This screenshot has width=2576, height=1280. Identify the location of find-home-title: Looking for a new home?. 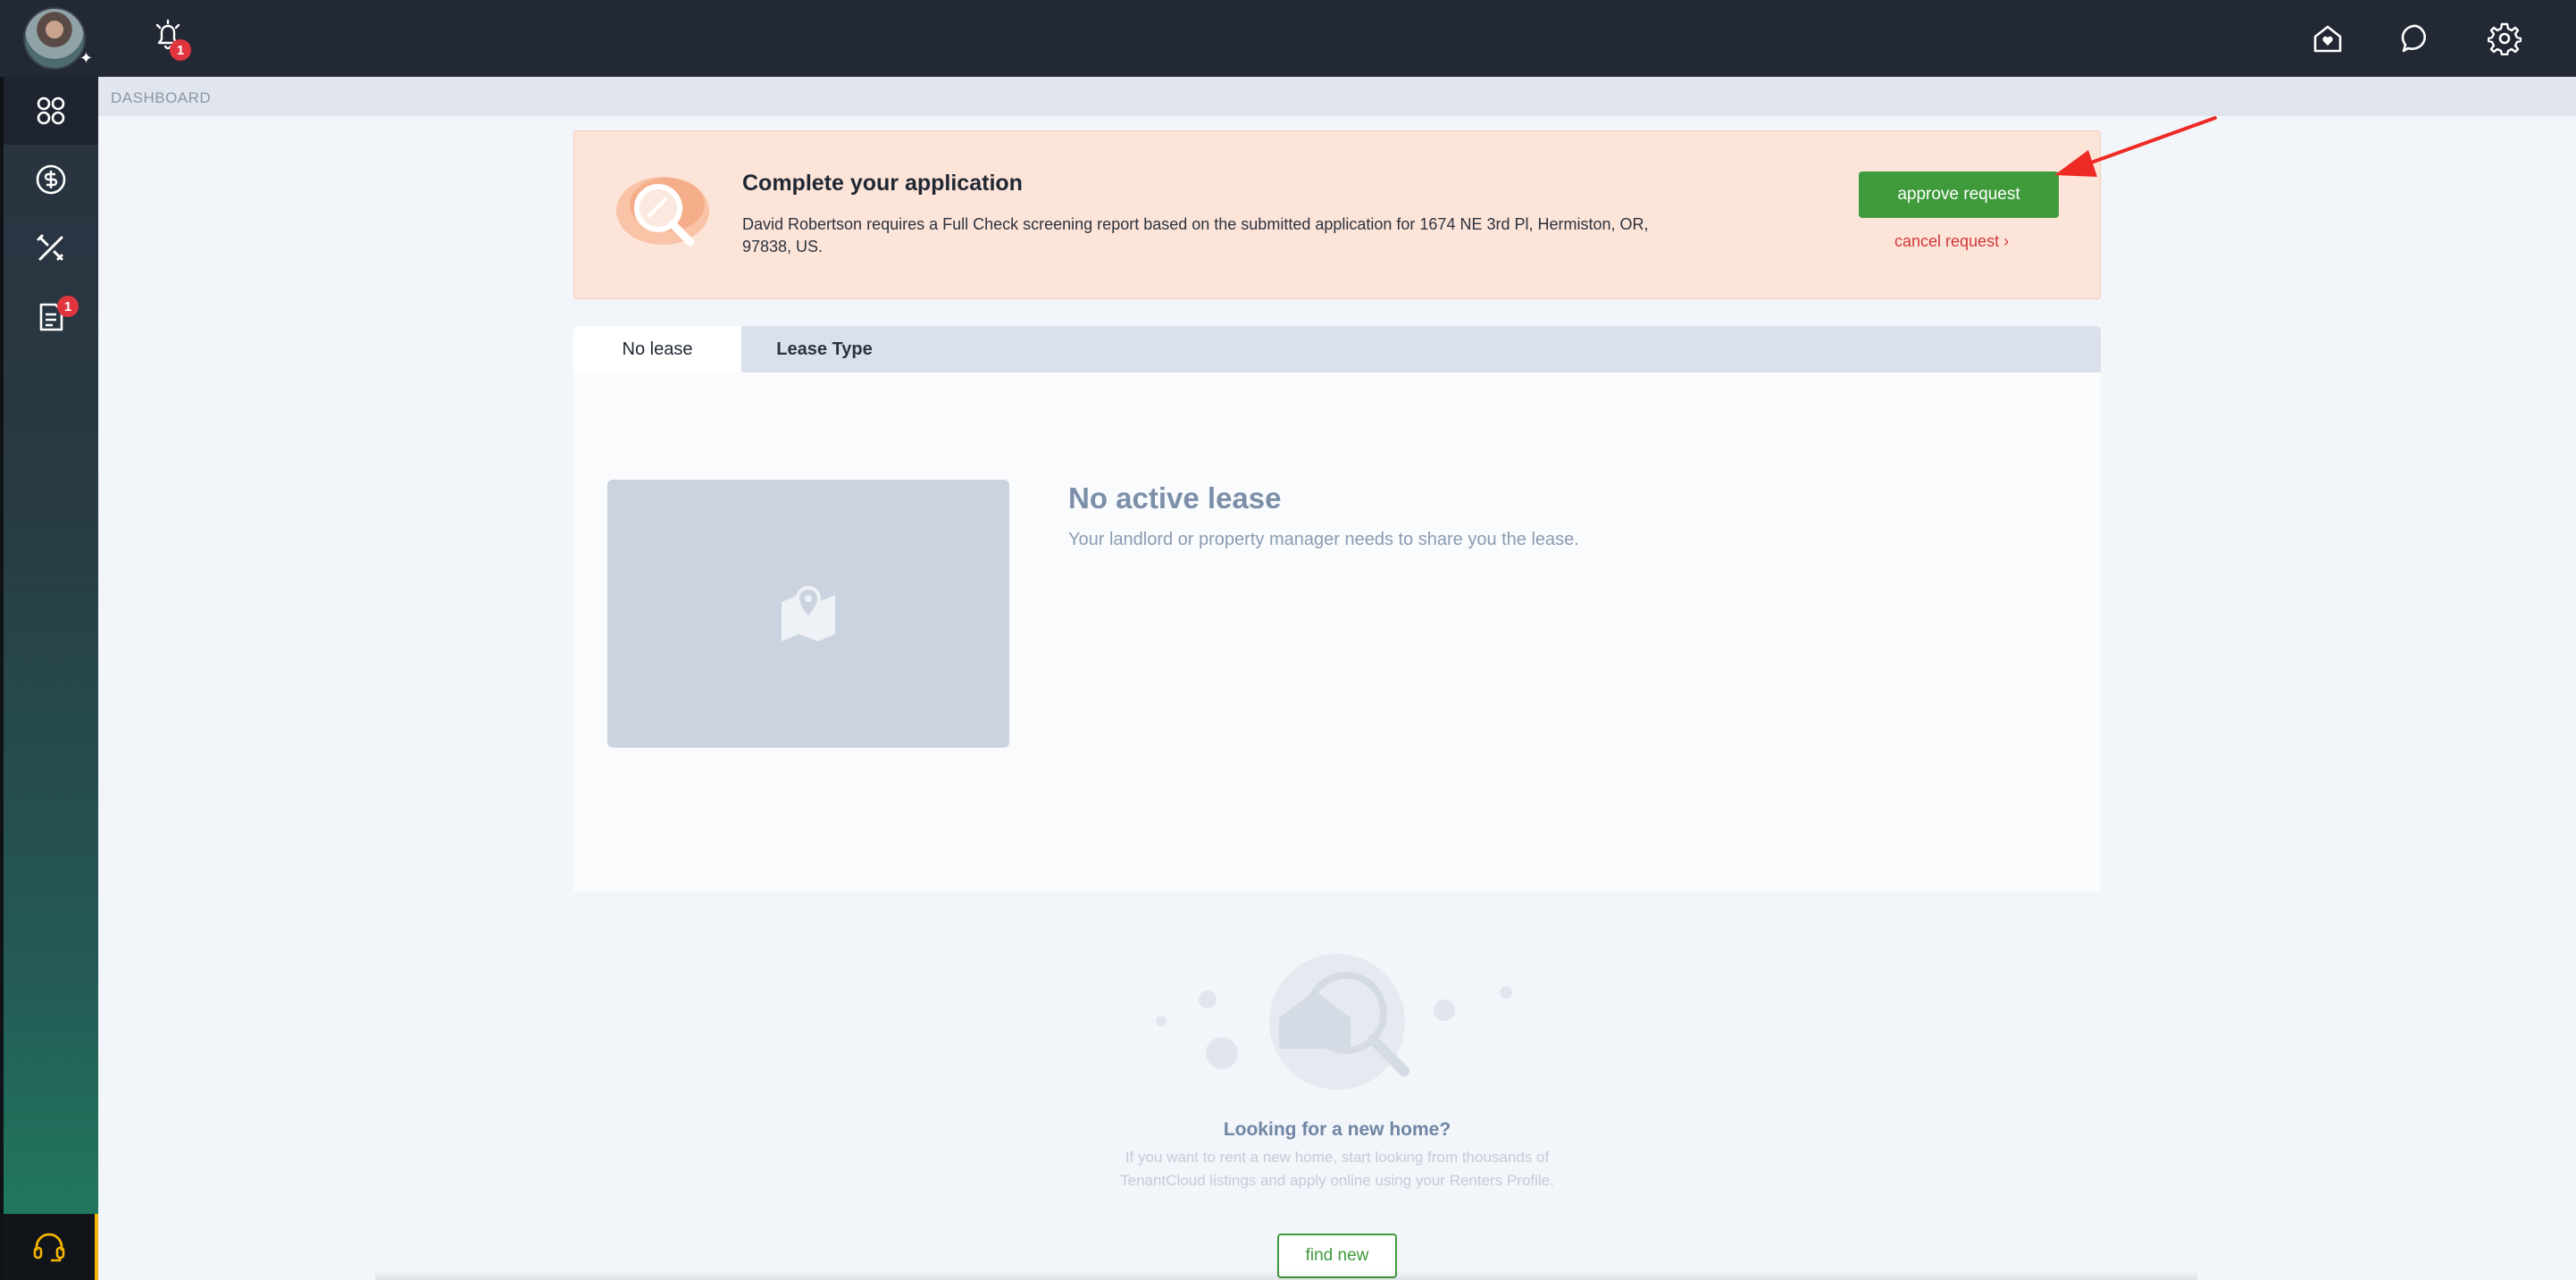
(1337, 1129).